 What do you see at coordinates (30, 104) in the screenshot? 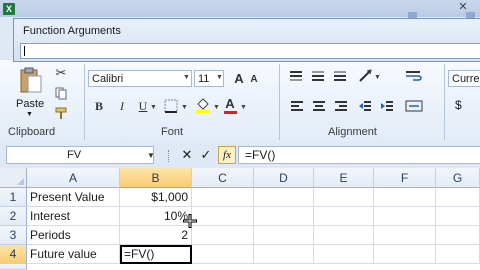
I see `paste-button-label: Paste` at bounding box center [30, 104].